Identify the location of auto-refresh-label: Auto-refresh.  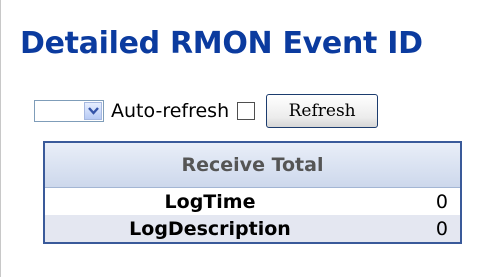
(170, 111).